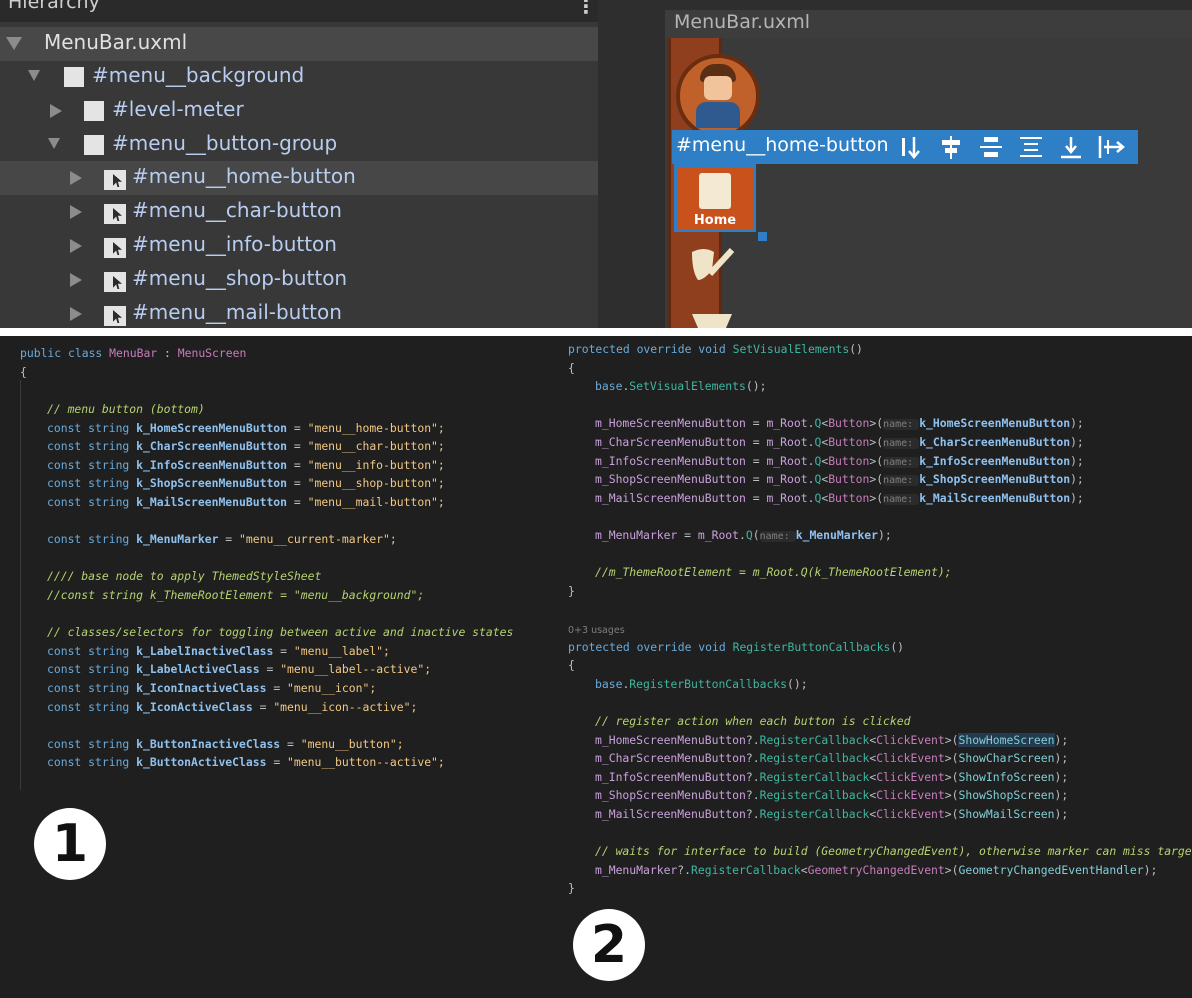 Image resolution: width=1192 pixels, height=998 pixels. What do you see at coordinates (1111, 147) in the screenshot?
I see `direction-row-icon` at bounding box center [1111, 147].